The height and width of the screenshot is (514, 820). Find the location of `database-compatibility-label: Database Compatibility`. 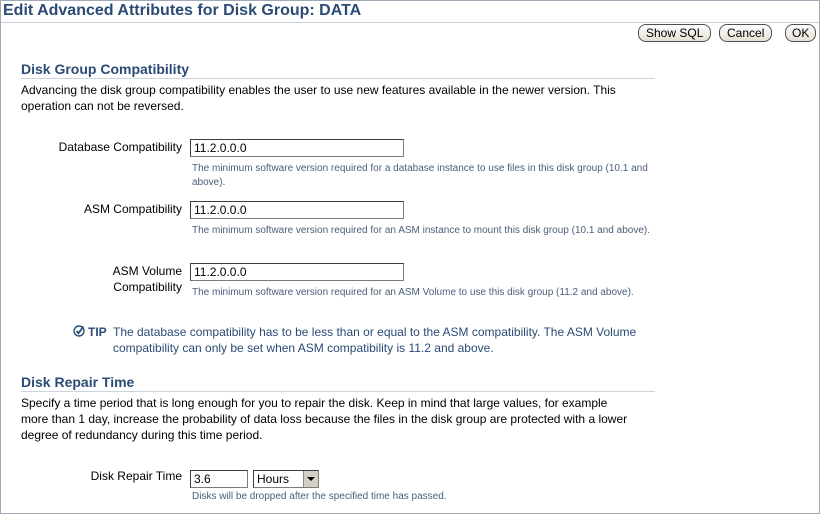

database-compatibility-label: Database Compatibility is located at coordinates (120, 147).